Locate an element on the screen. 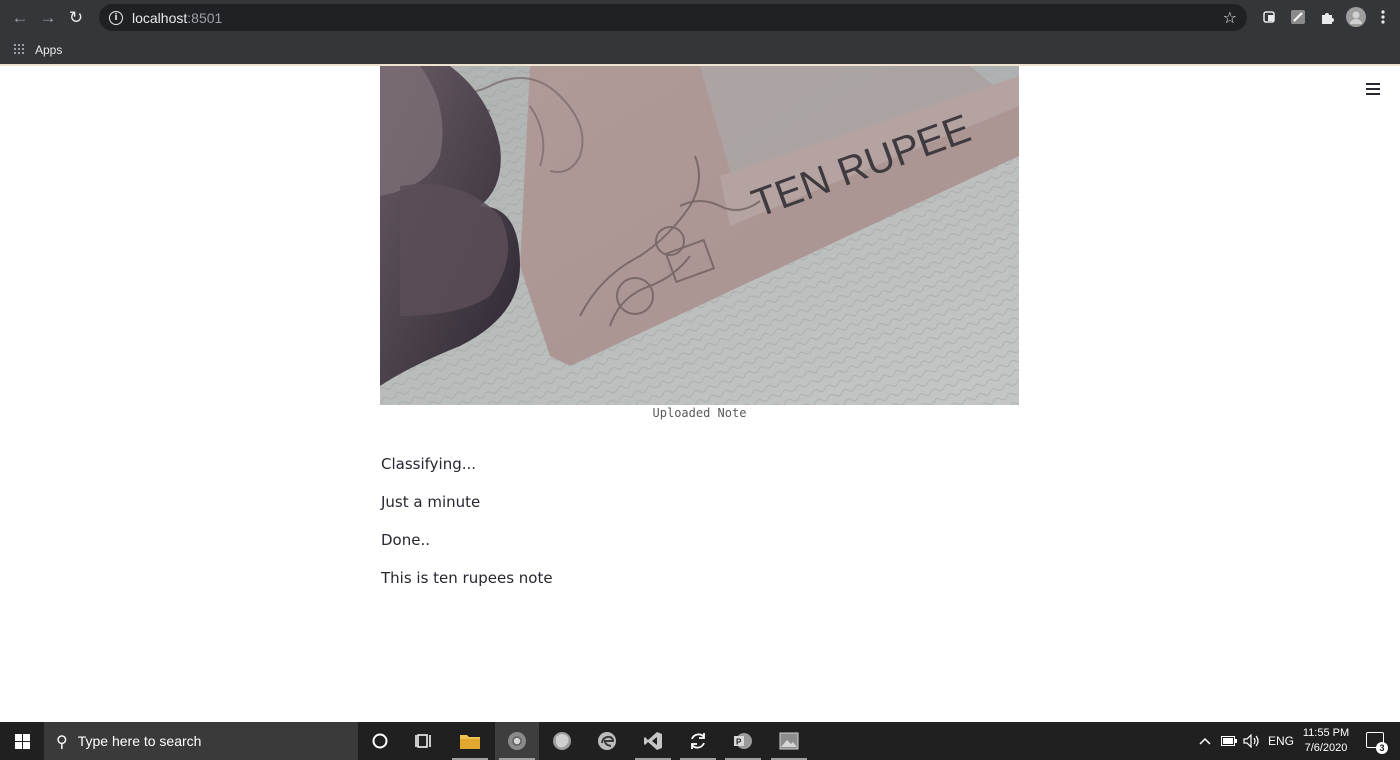 This screenshot has height=760, width=1400. browser-menu-icon is located at coordinates (1383, 17).